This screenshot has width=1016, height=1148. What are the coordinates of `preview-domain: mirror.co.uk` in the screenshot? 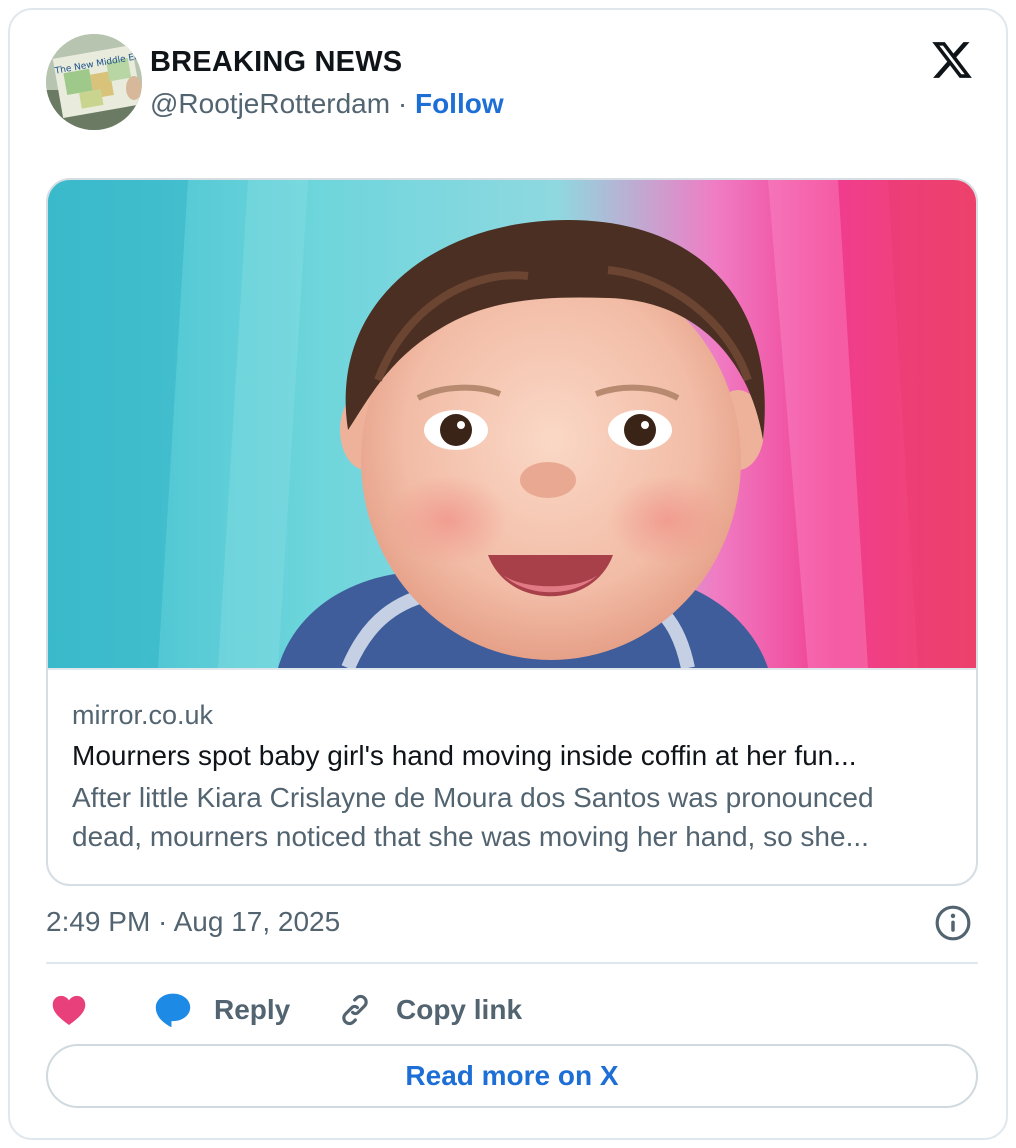 It's located at (143, 715).